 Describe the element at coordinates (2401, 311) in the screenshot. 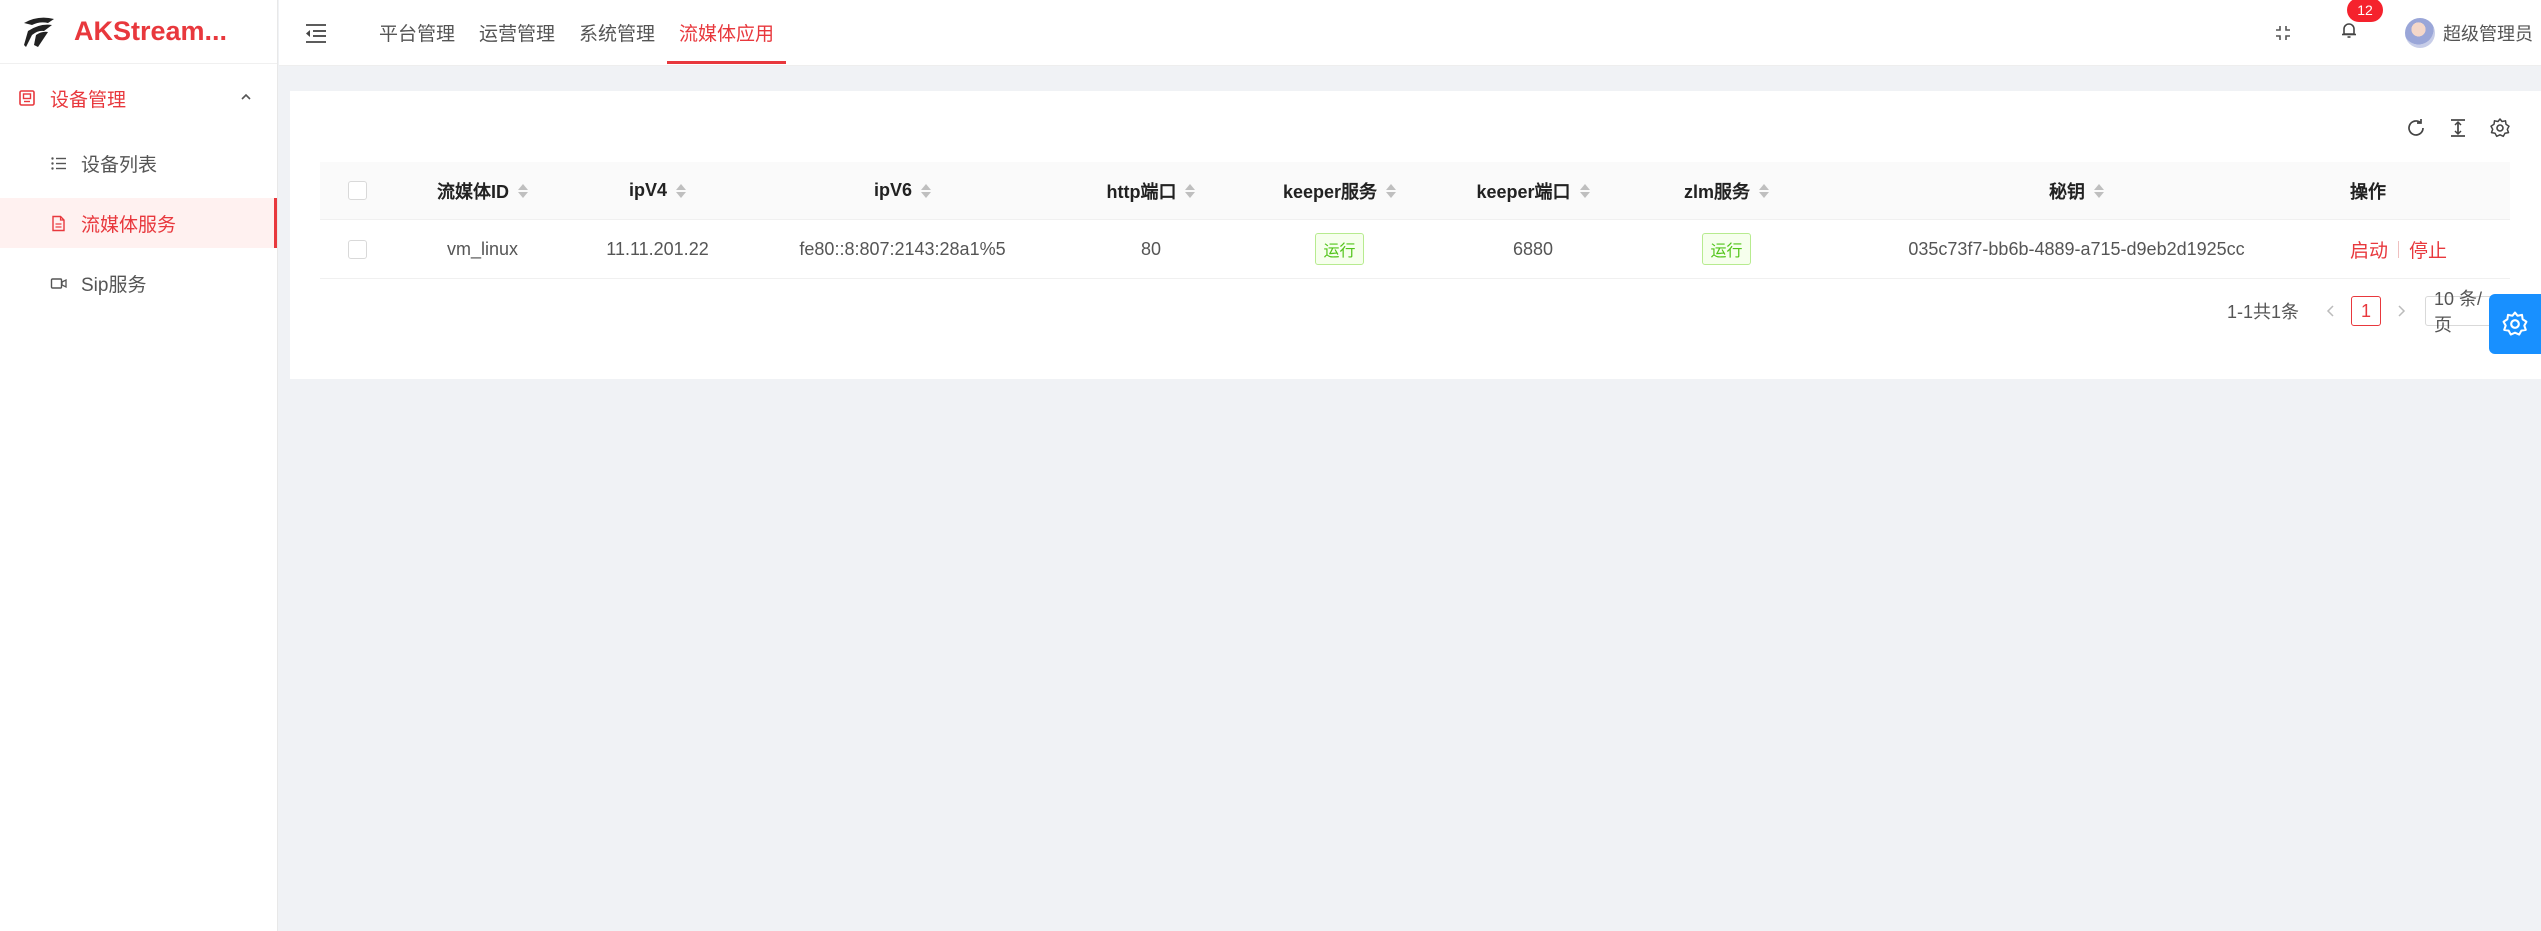

I see `next-page-icon` at that location.